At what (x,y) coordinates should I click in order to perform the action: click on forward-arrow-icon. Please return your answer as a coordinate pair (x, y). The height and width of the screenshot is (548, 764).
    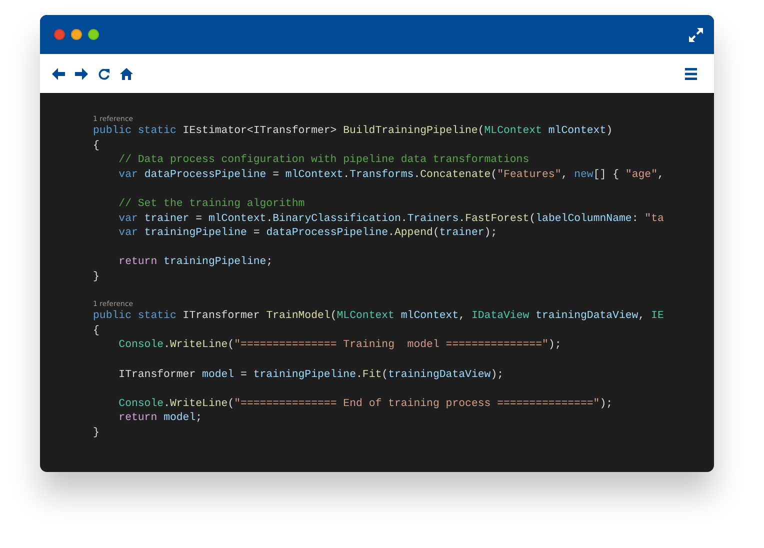
    Looking at the image, I should click on (81, 74).